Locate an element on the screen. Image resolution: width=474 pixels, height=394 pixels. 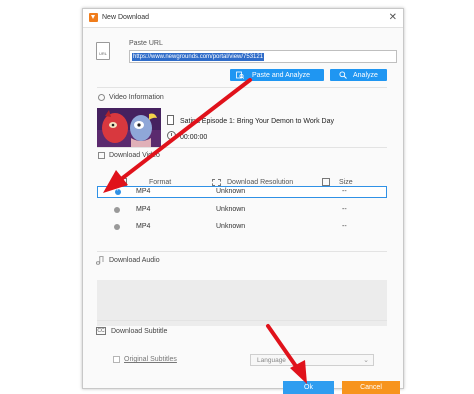
analyze-label: Analyze is located at coordinates (365, 75).